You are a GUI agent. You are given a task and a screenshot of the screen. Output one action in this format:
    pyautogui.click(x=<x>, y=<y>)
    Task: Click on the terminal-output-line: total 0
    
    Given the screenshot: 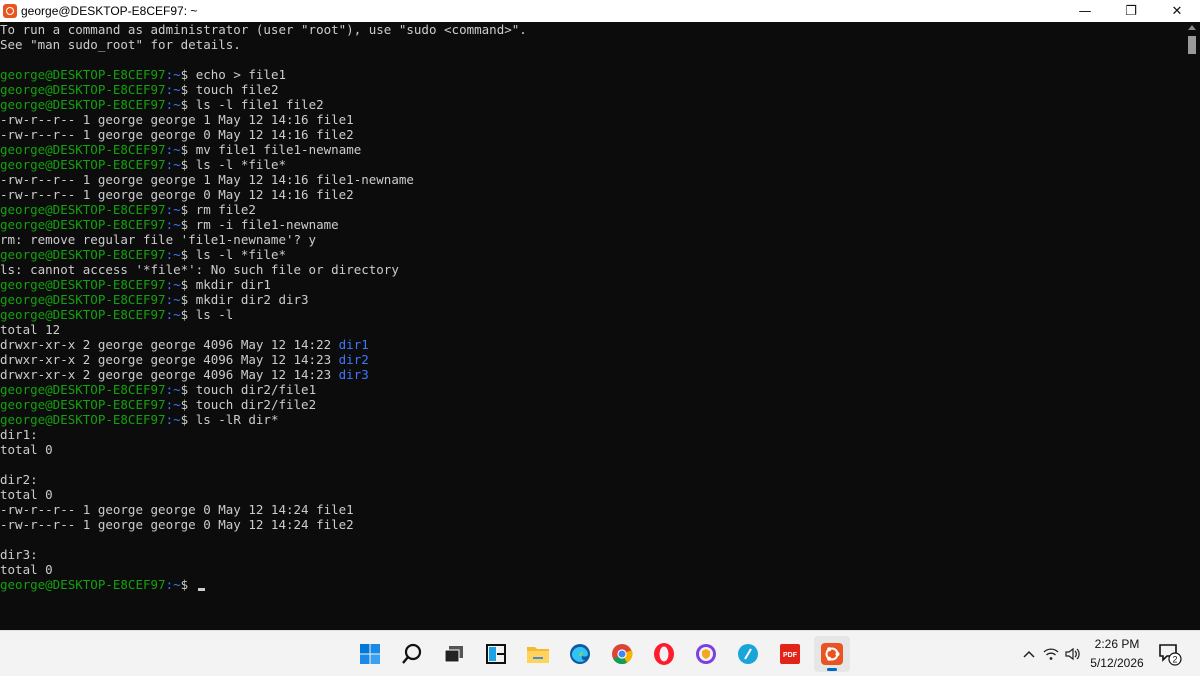 What is the action you would take?
    pyautogui.click(x=263, y=494)
    